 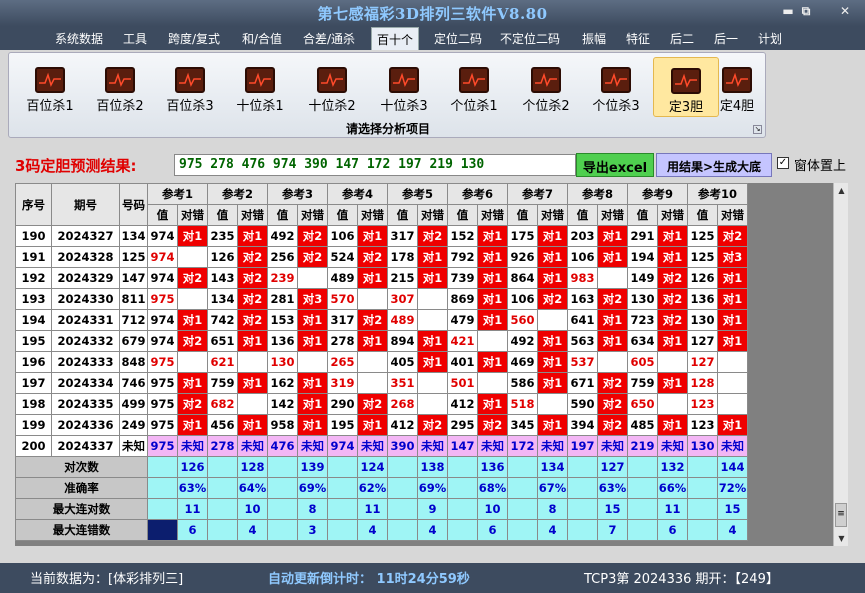 I want to click on stats-value: 7, so click(x=612, y=530).